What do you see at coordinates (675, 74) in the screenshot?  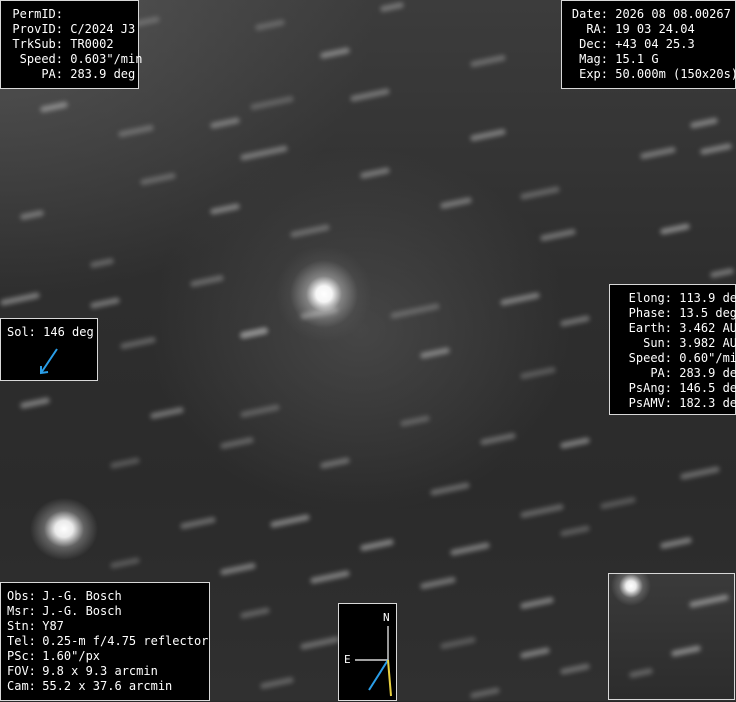 I see `row-value: 50.000m (150x20s)` at bounding box center [675, 74].